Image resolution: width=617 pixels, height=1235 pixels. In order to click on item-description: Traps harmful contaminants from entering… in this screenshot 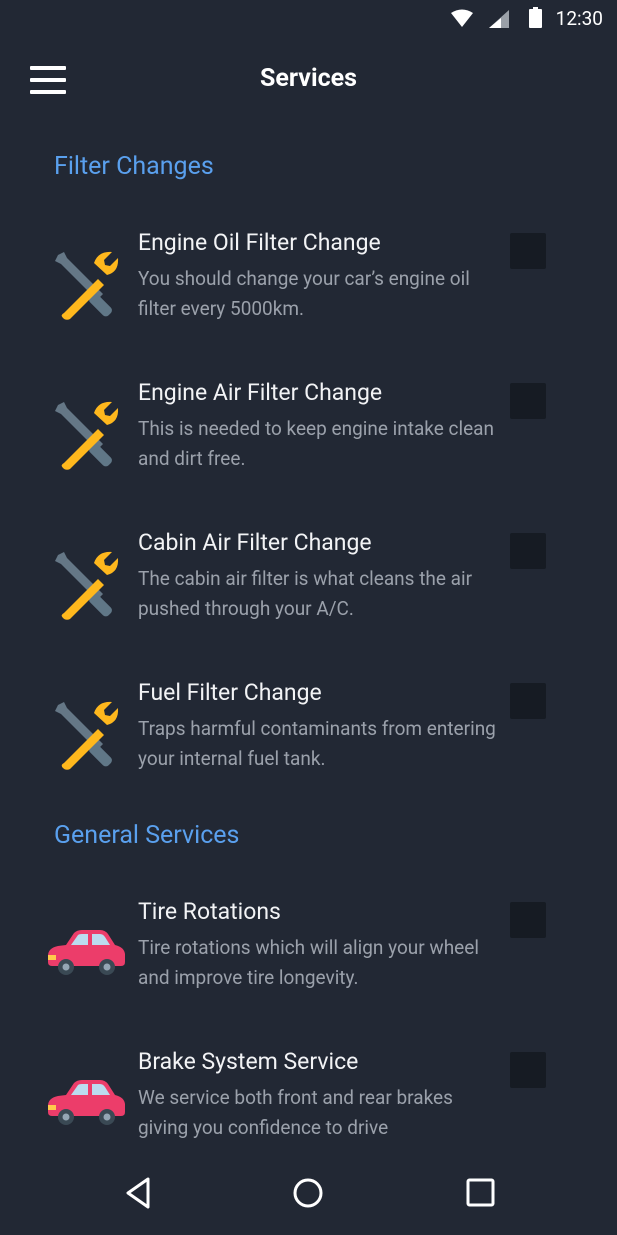, I will do `click(317, 743)`.